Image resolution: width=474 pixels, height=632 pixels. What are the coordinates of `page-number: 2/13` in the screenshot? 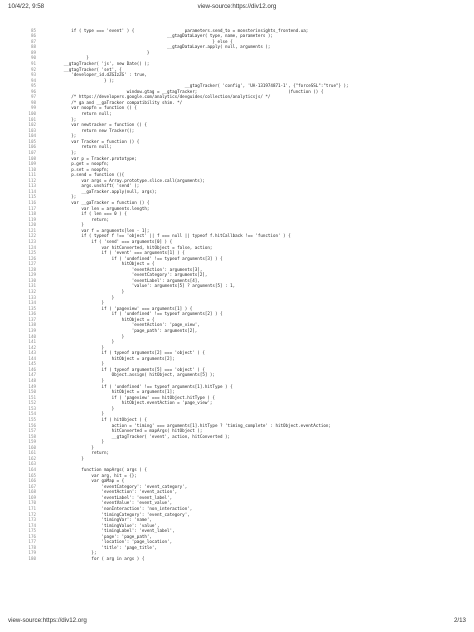 It's located at (459, 620).